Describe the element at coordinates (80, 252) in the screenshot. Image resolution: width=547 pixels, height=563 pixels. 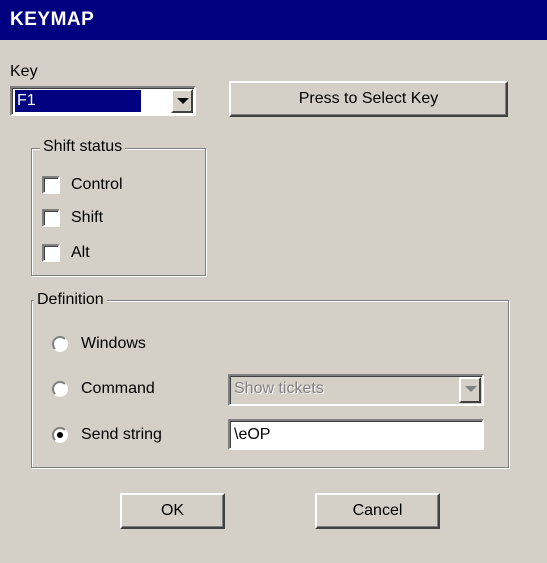
I see `alt-label: Alt` at that location.